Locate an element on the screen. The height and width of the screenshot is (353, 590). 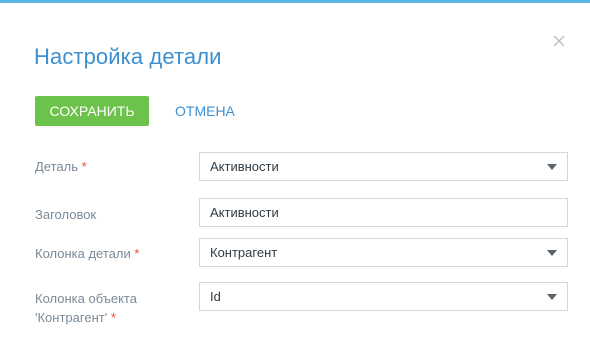
detail-label-text: Деталь is located at coordinates (56, 166).